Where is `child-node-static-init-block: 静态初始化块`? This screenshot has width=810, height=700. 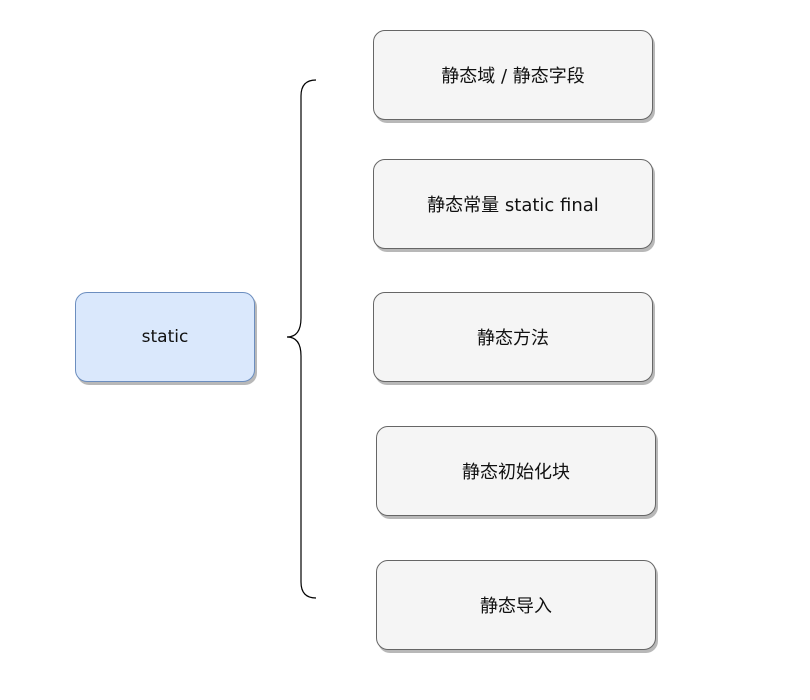
child-node-static-init-block: 静态初始化块 is located at coordinates (516, 471).